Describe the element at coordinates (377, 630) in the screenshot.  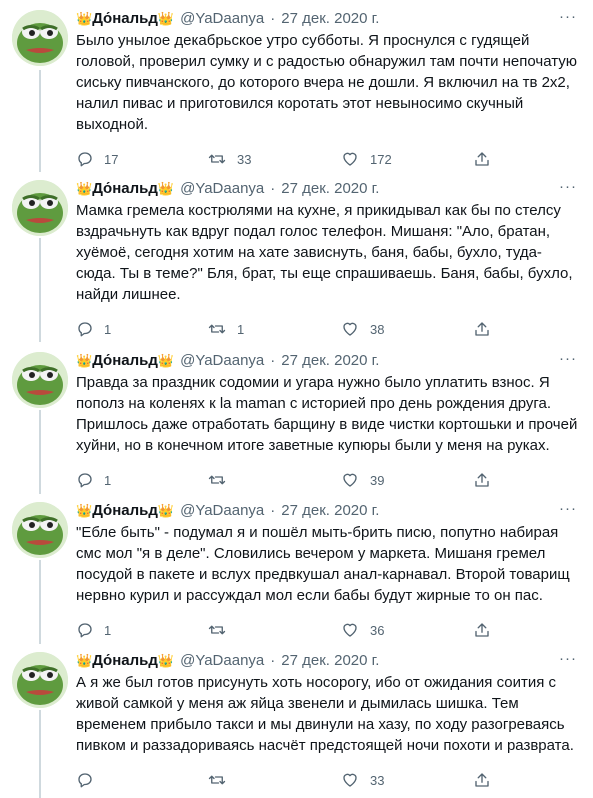
I see `like-count: 36` at that location.